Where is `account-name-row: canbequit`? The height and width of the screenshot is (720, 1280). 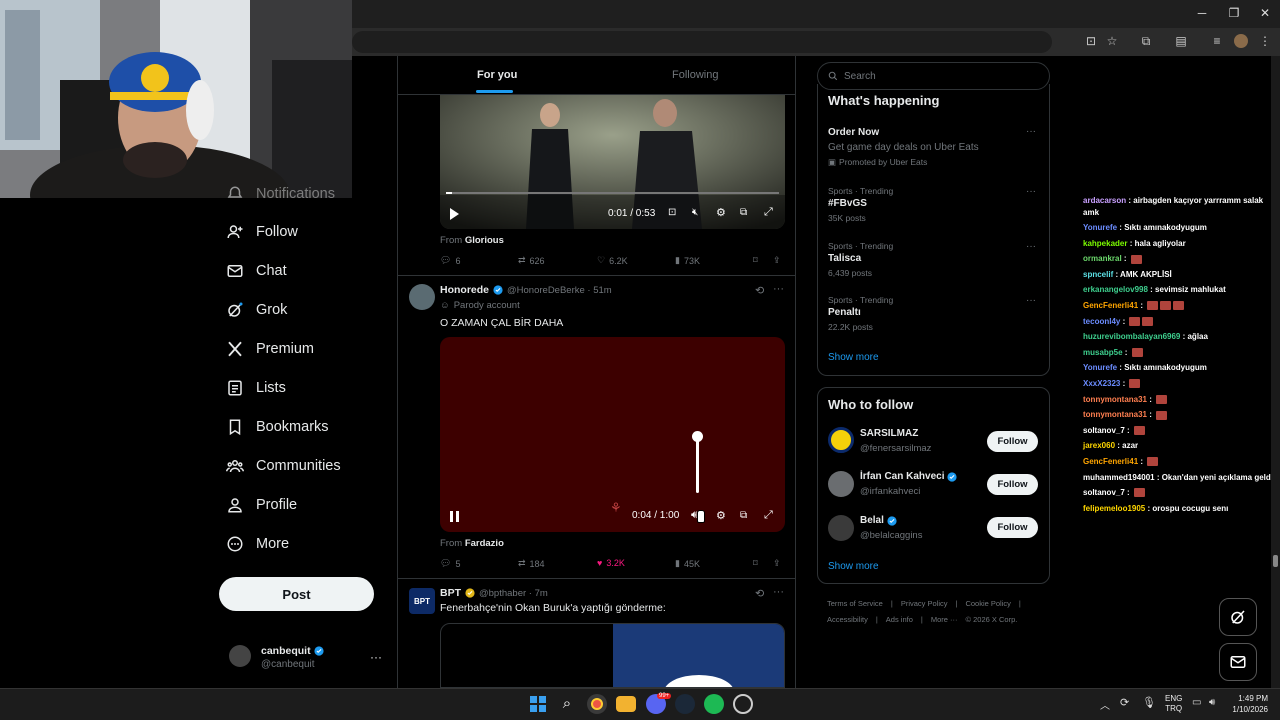
account-name-row: canbequit is located at coordinates (292, 651).